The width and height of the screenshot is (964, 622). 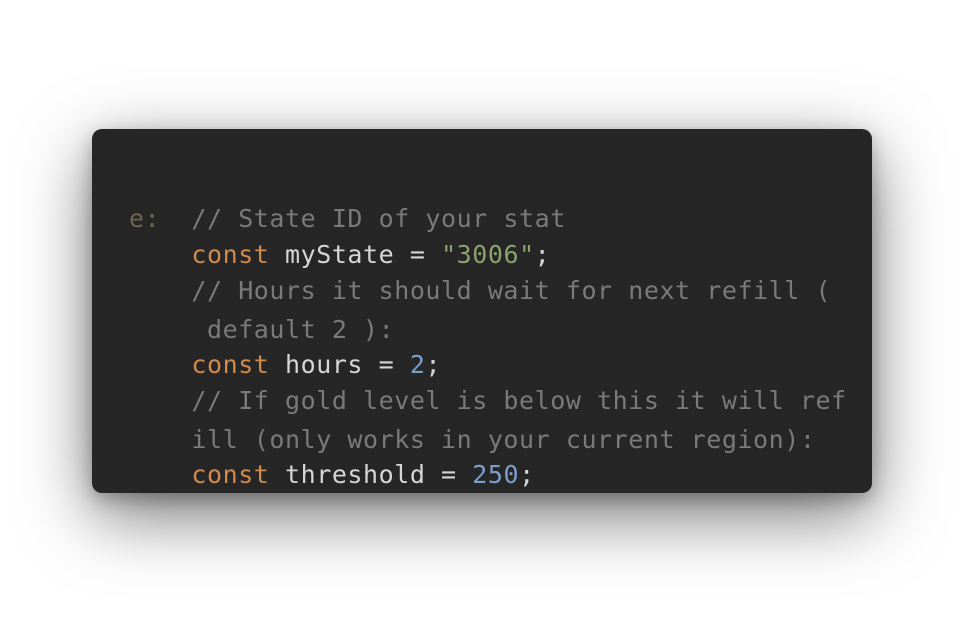 I want to click on code-line-5: const hours = 2;, so click(x=485, y=345).